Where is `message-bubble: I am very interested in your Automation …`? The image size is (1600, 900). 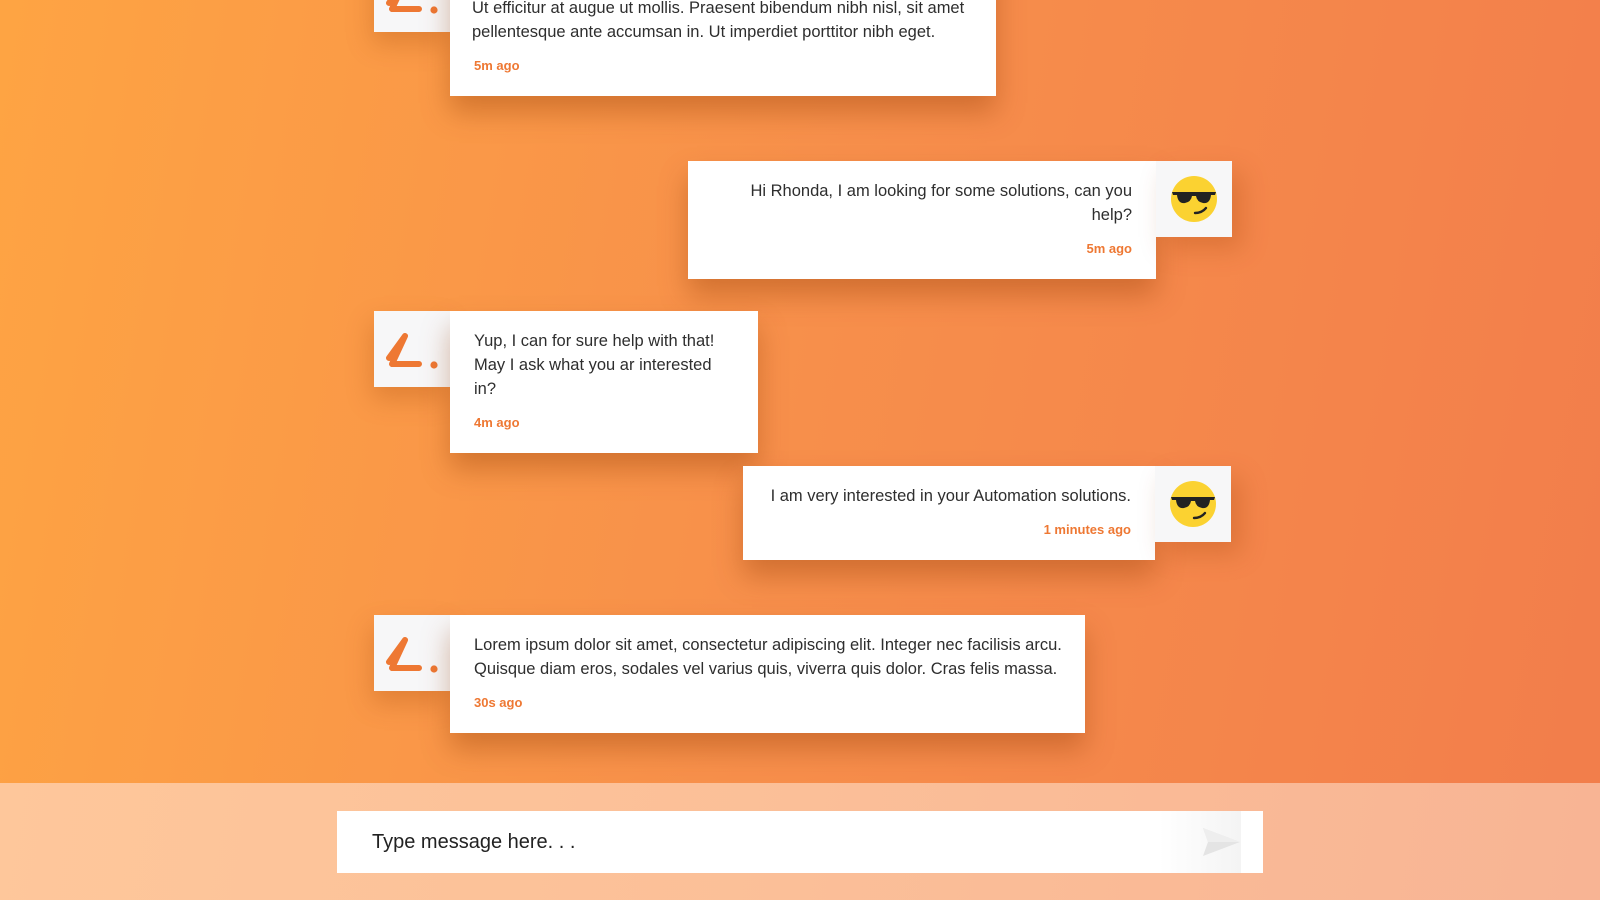
message-bubble: I am very interested in your Automation … is located at coordinates (949, 513).